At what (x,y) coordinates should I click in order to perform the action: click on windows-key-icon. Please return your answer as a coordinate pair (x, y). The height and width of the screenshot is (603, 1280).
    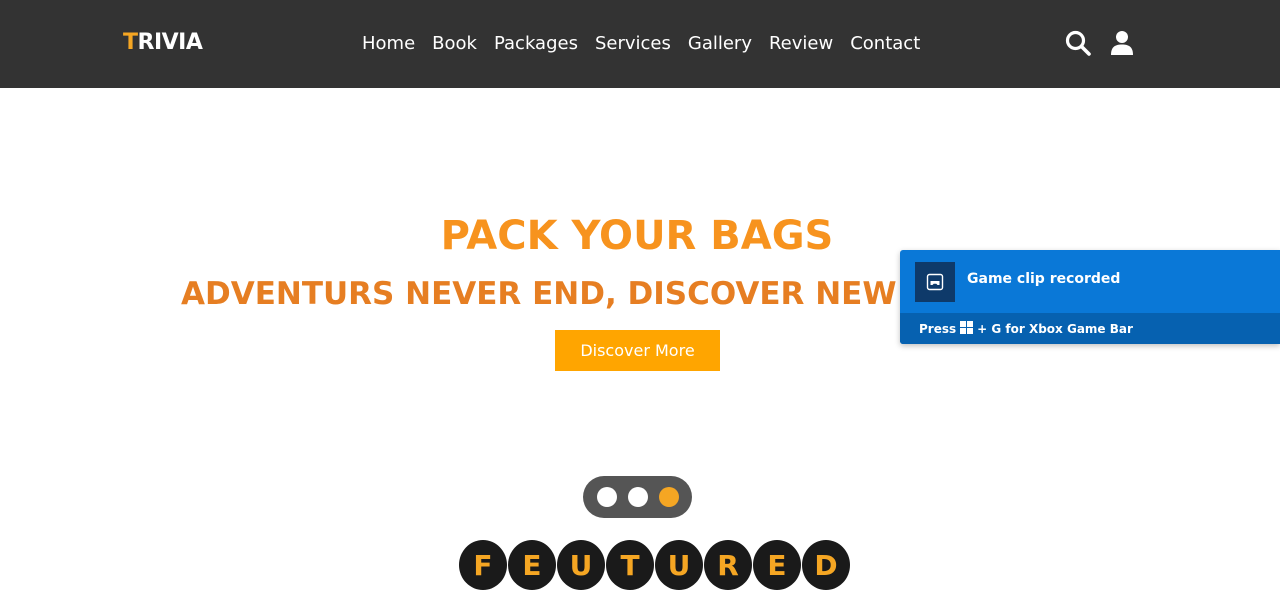
    Looking at the image, I should click on (967, 328).